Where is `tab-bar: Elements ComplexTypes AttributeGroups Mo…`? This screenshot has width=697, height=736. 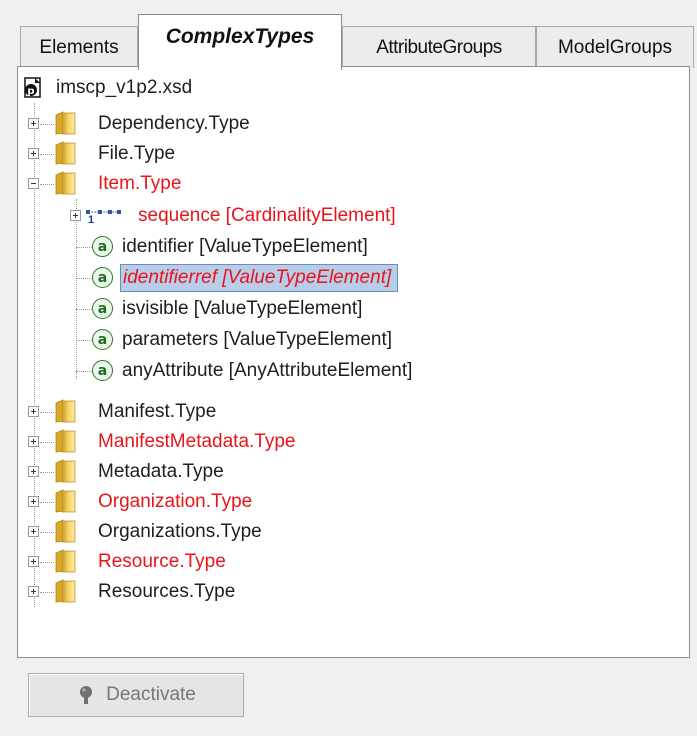
tab-bar: Elements ComplexTypes AttributeGroups Mo… is located at coordinates (358, 42).